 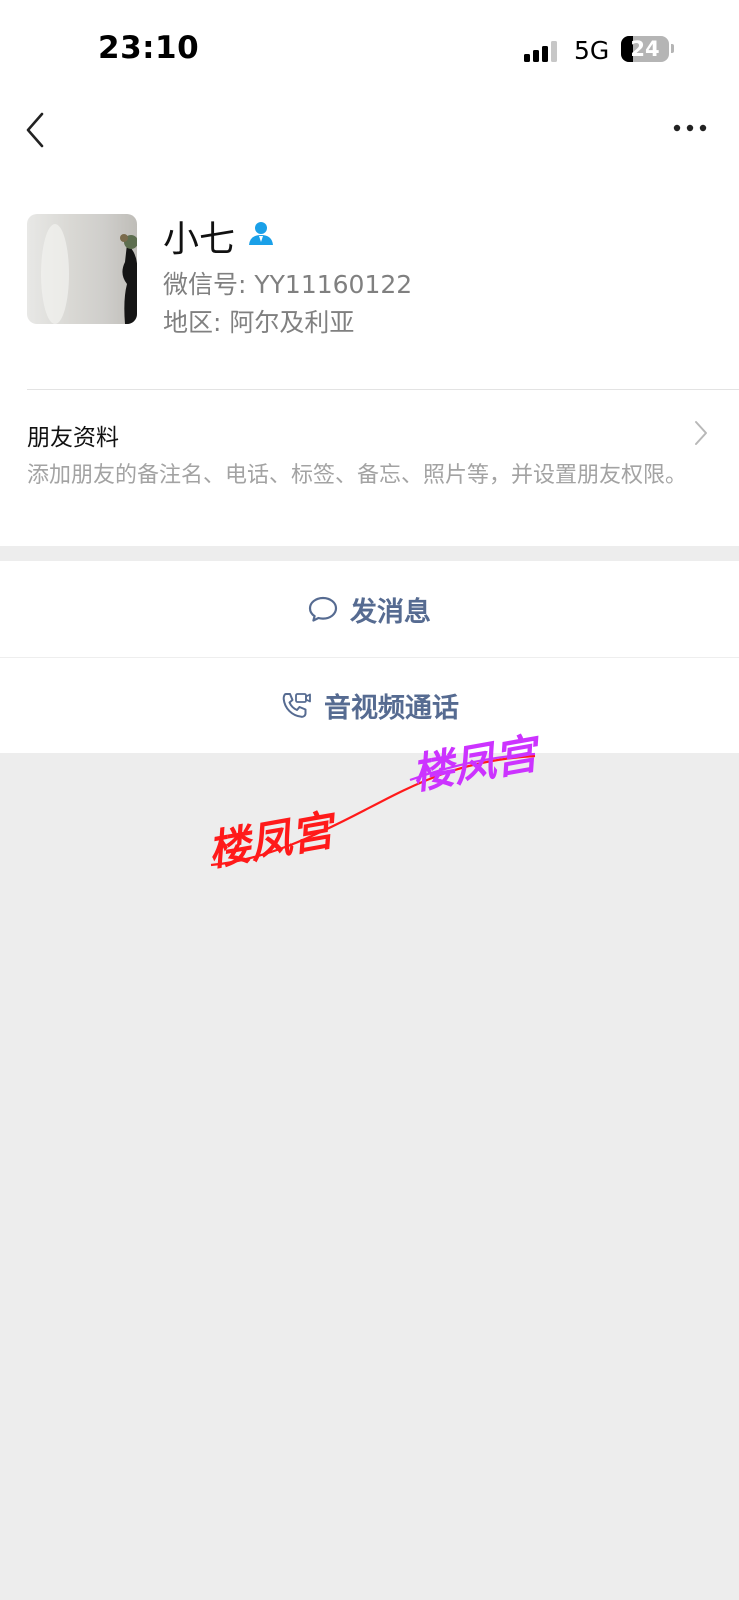 I want to click on battery-icon: 24, so click(x=645, y=49).